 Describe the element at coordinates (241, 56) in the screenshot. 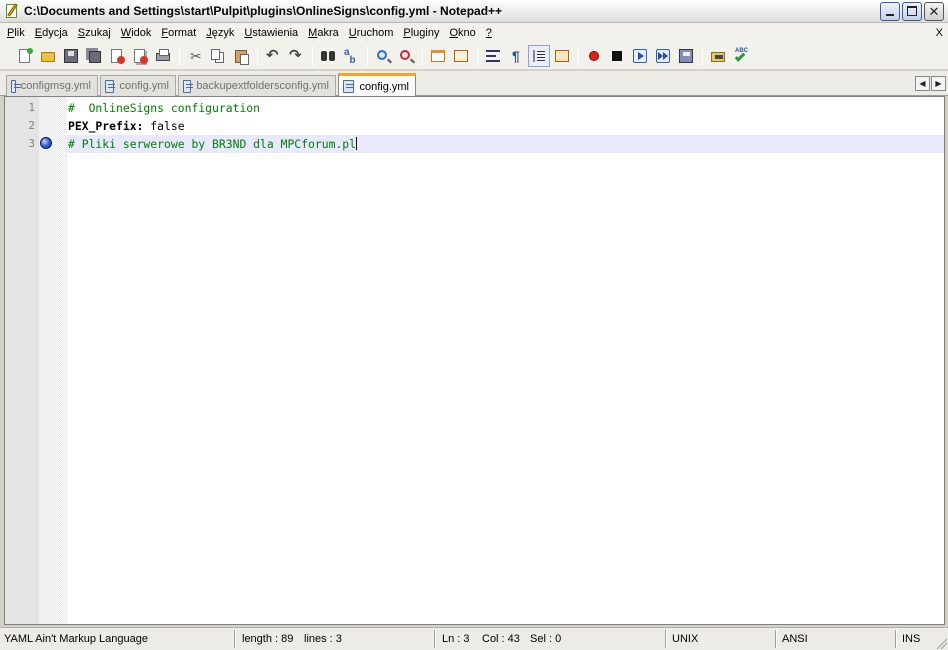

I see `paste-button` at that location.